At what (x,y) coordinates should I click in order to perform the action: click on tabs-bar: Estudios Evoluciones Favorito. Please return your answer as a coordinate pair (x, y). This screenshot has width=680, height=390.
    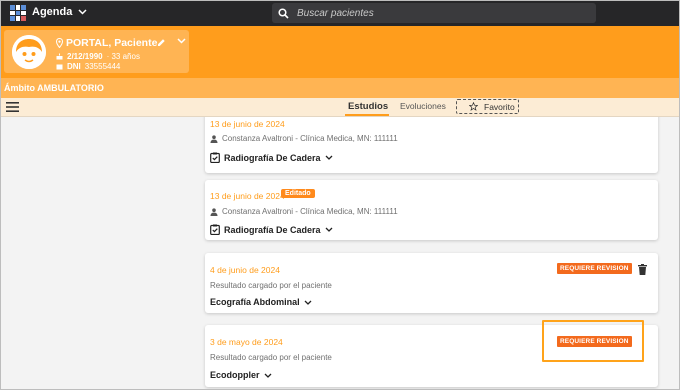
    Looking at the image, I should click on (340, 107).